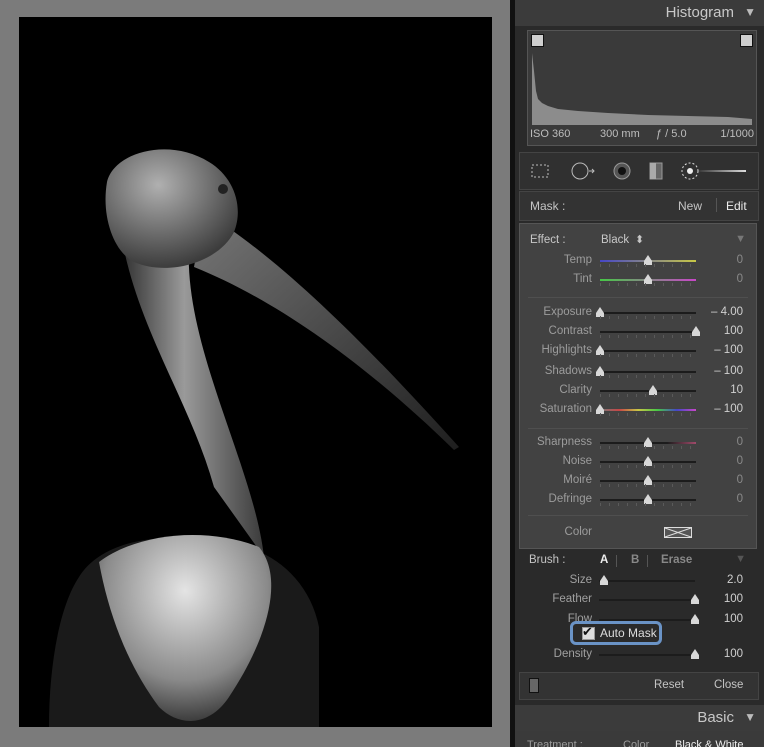  What do you see at coordinates (639, 239) in the screenshot?
I see `dropdown-arrows-icon: ⬍` at bounding box center [639, 239].